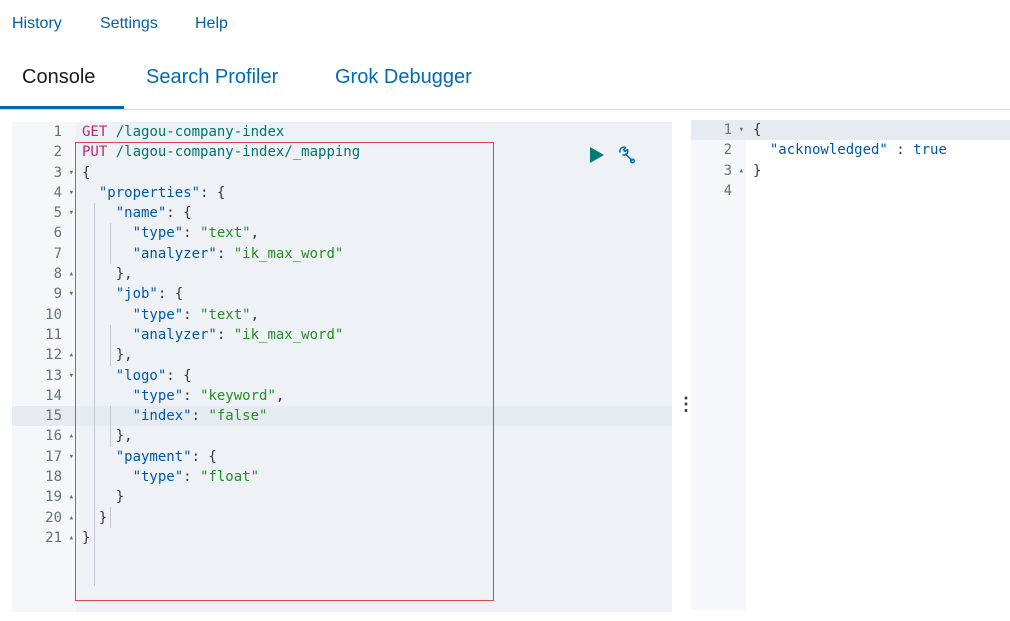 The image size is (1010, 621). Describe the element at coordinates (53, 517) in the screenshot. I see `line-number-text: 20` at that location.